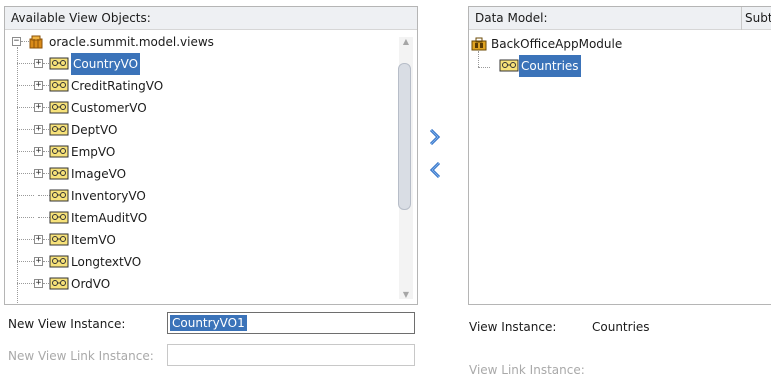 This screenshot has width=771, height=378. I want to click on tree-item-row: + OrdVO, so click(200, 284).